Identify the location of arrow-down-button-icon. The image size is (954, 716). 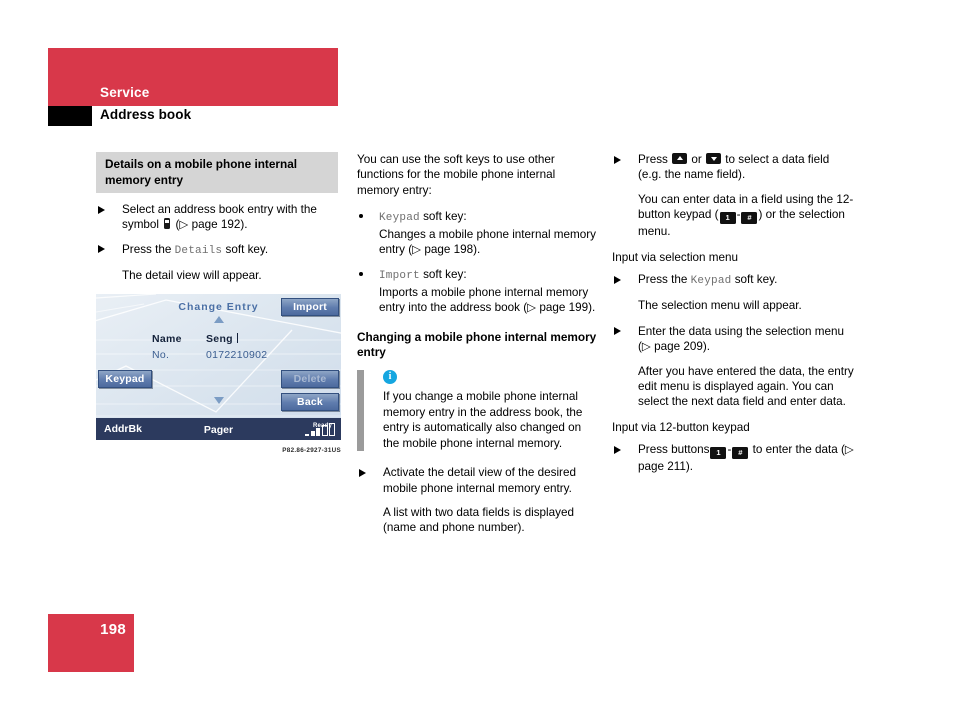
(714, 158).